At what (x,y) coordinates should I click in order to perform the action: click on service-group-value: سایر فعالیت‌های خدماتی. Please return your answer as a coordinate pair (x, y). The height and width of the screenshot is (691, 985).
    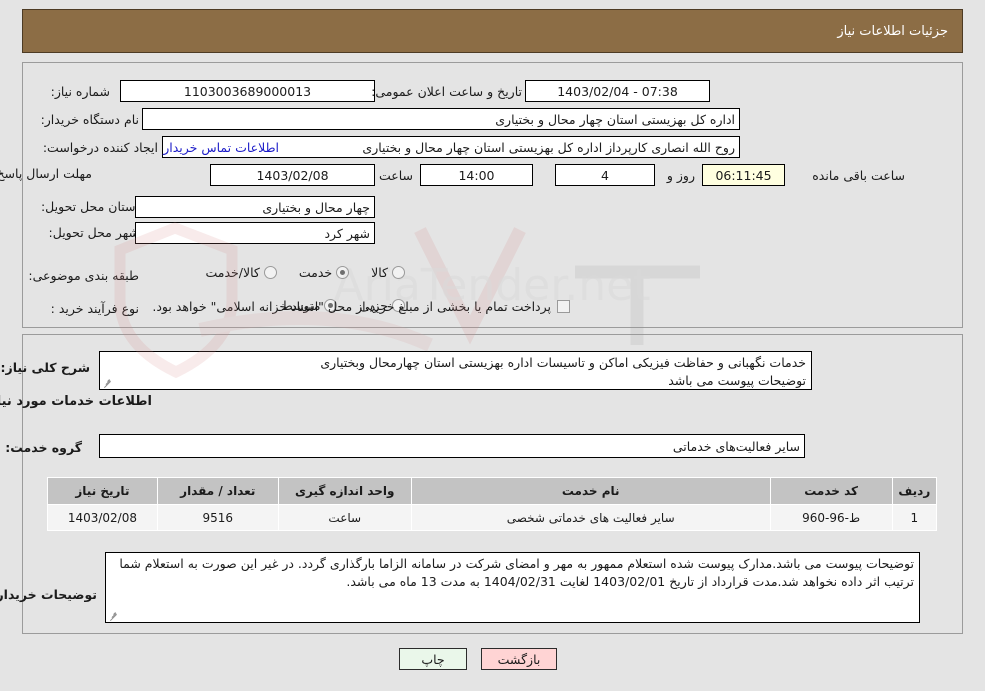
    Looking at the image, I should click on (452, 446).